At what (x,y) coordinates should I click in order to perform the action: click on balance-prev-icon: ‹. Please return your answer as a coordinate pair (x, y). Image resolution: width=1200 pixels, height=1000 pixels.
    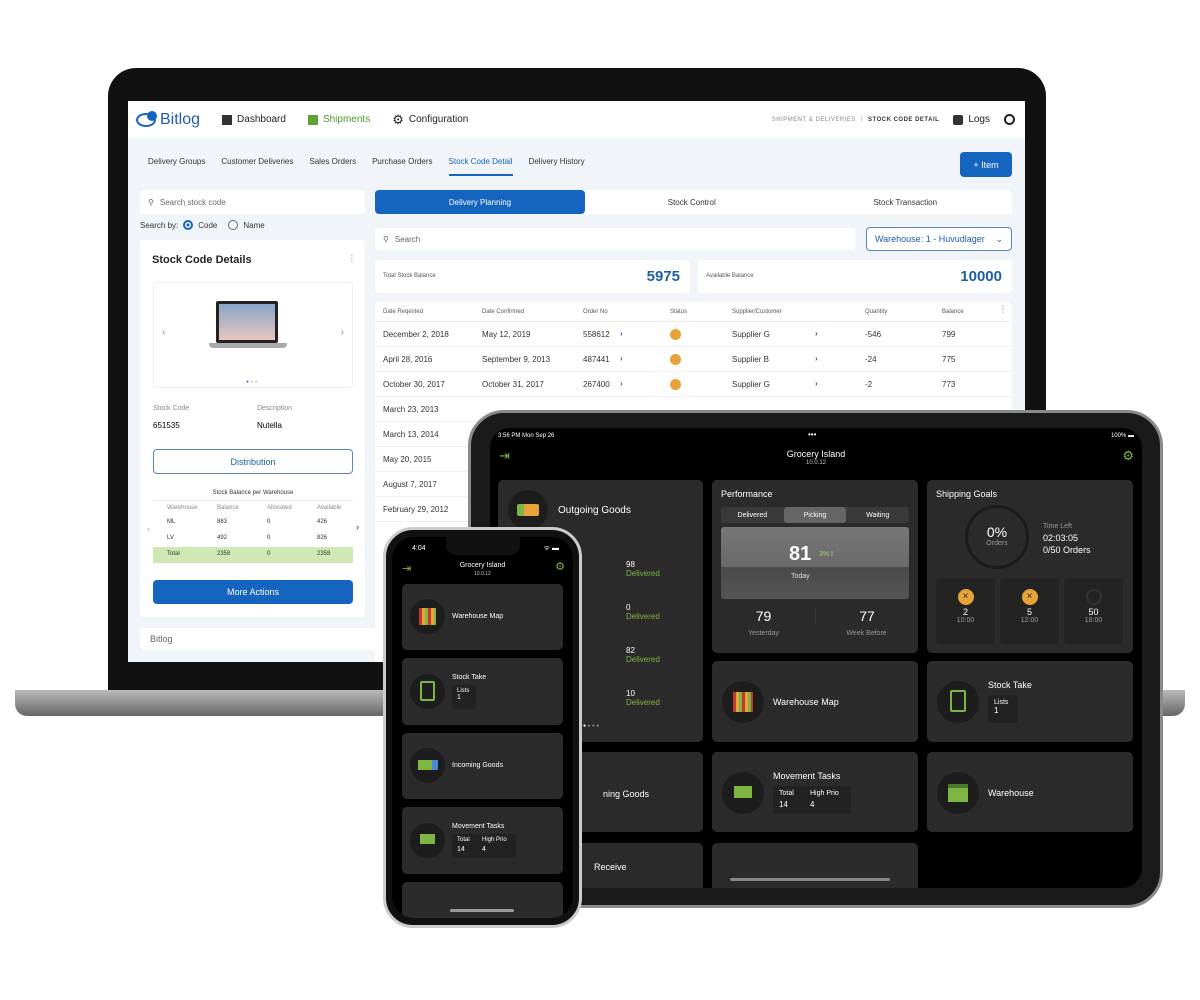
    Looking at the image, I should click on (148, 529).